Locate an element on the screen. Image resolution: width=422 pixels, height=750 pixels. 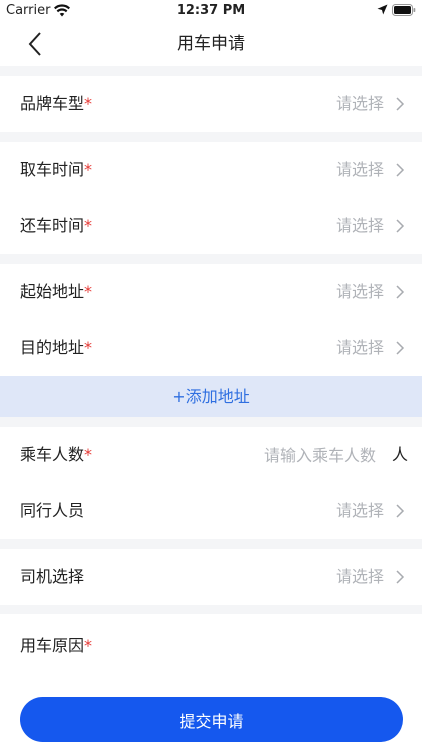
passenger-count-unit: 人 is located at coordinates (399, 454).